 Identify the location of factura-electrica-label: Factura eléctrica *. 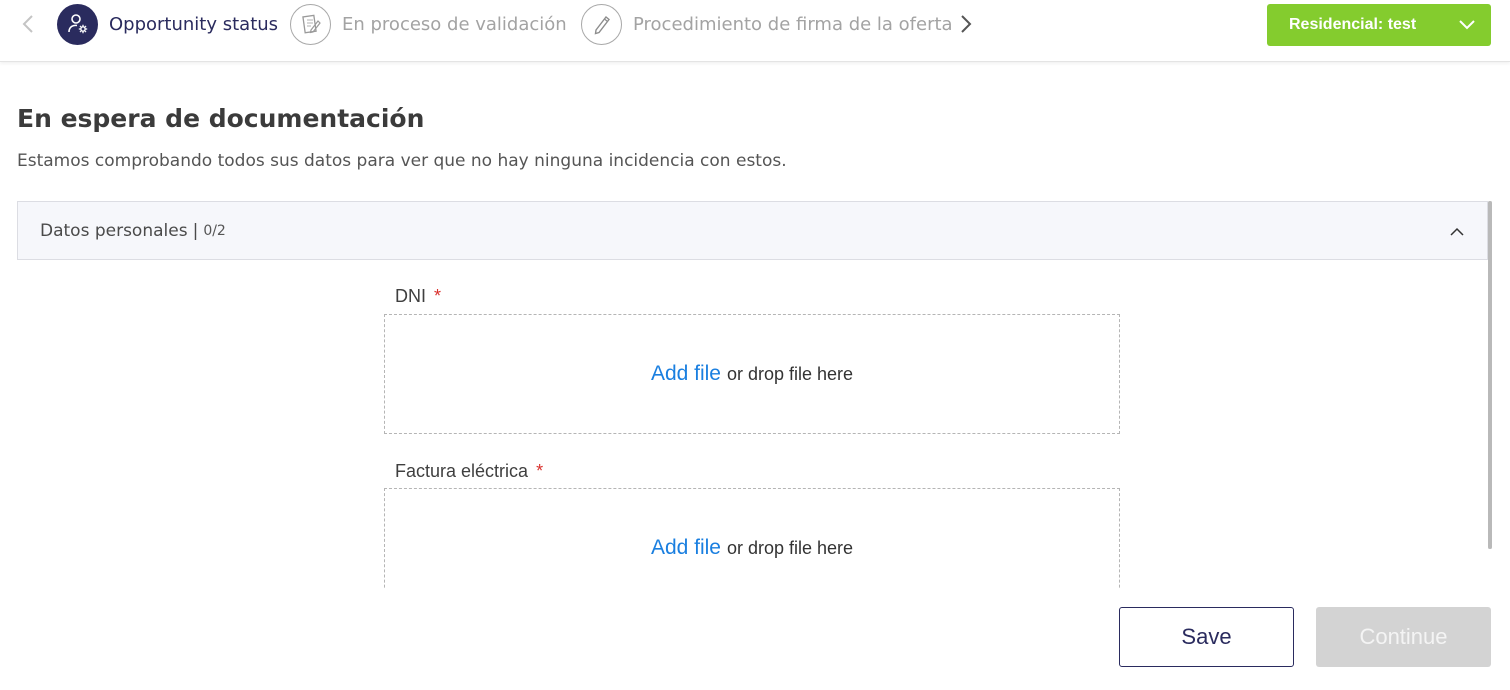
(469, 471).